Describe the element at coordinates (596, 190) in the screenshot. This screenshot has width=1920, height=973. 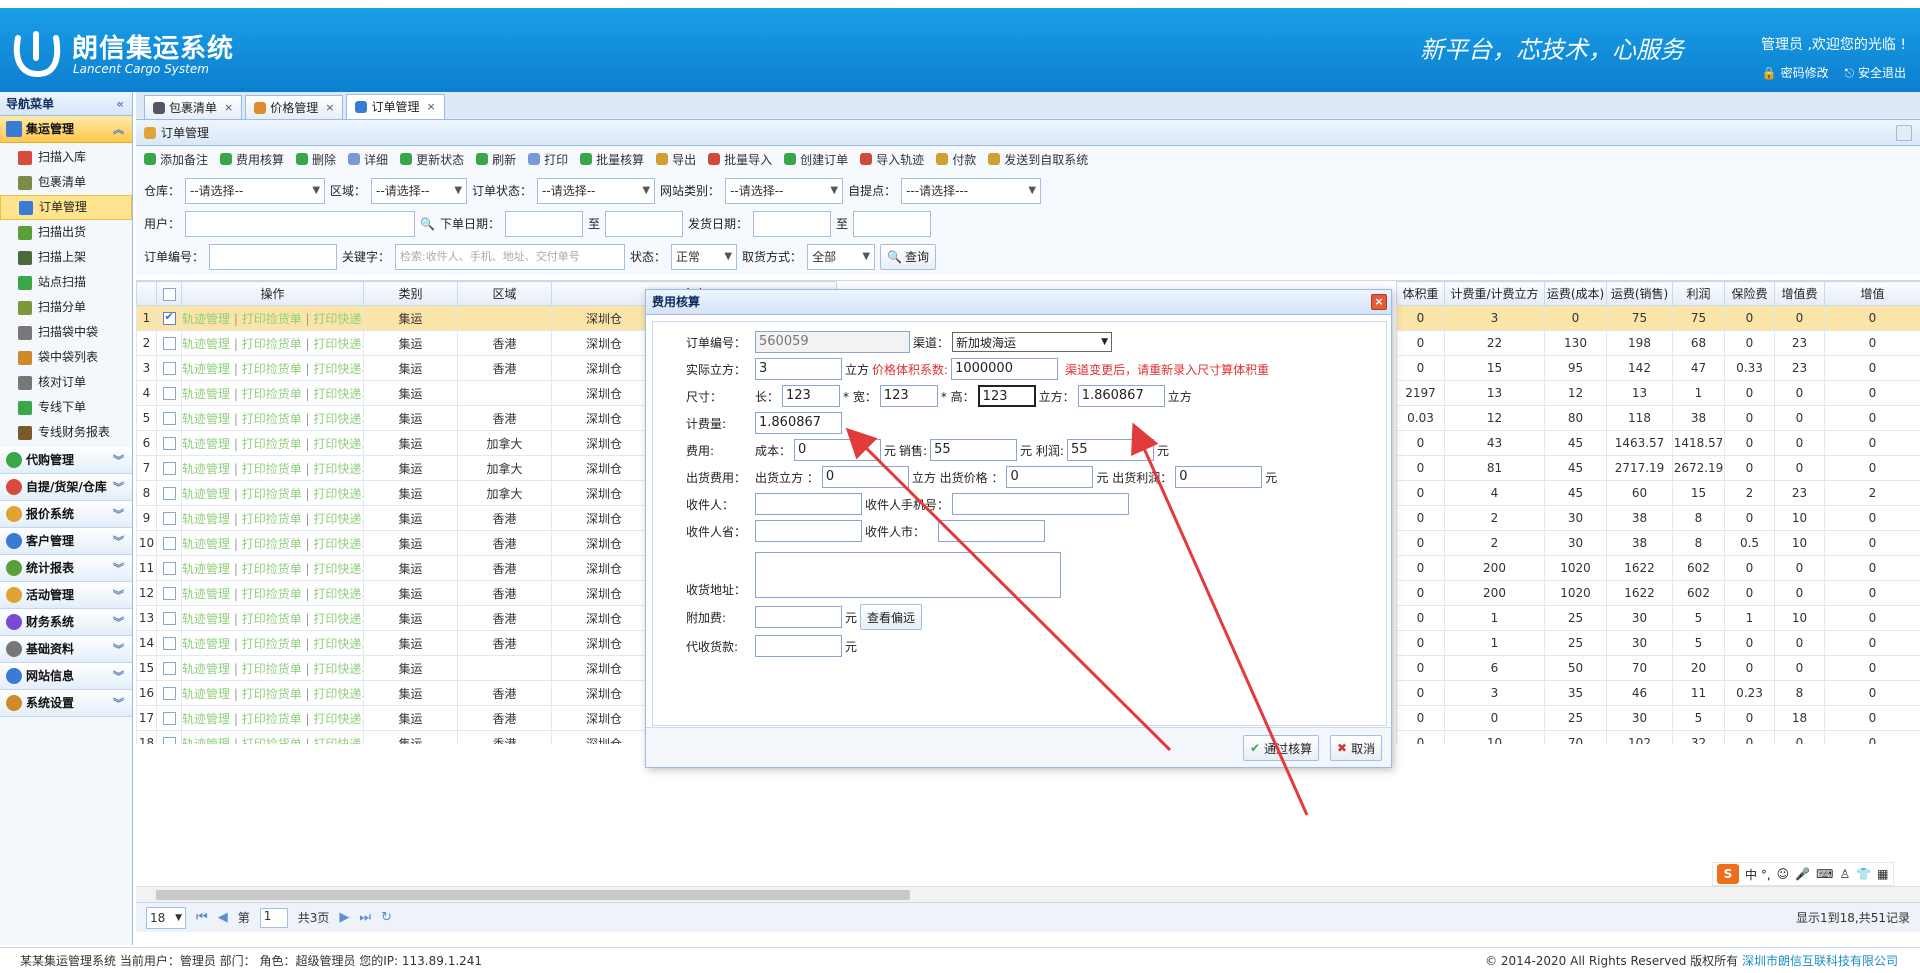
I see `order-status-select: --请选择-- ▼` at that location.